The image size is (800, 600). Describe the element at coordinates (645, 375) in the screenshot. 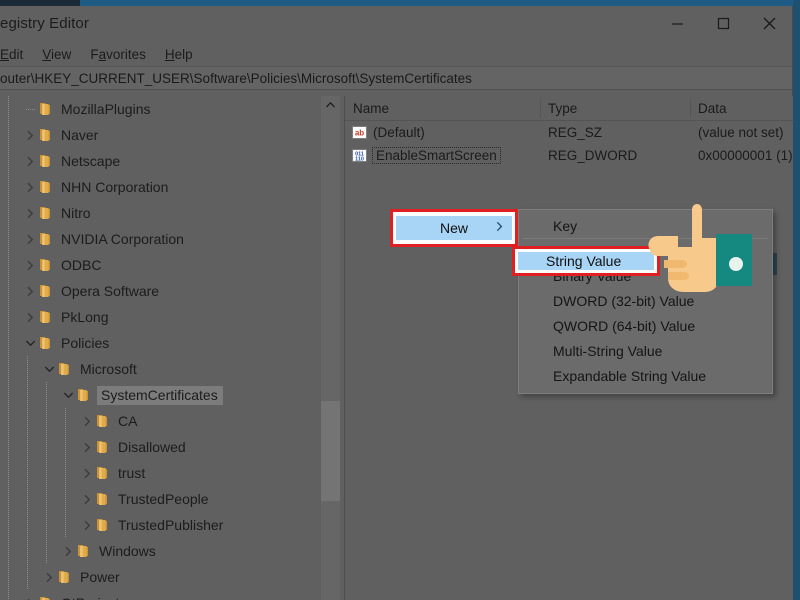

I see `submenu-item-expandable-string-value: Expandable String Value` at that location.